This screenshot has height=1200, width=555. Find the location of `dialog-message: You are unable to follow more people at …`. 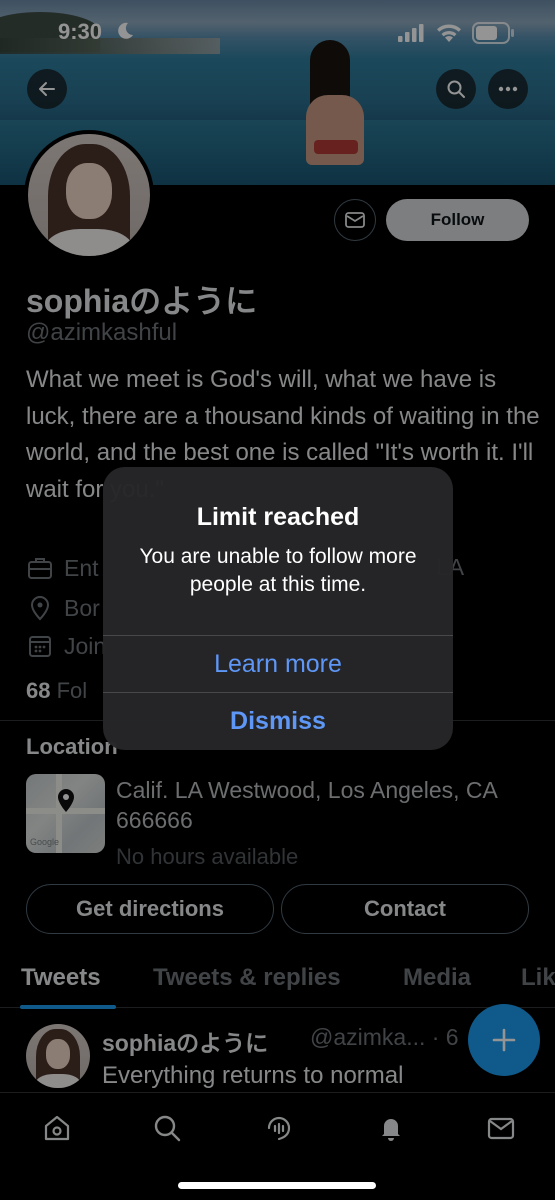

dialog-message: You are unable to follow more people at … is located at coordinates (278, 570).